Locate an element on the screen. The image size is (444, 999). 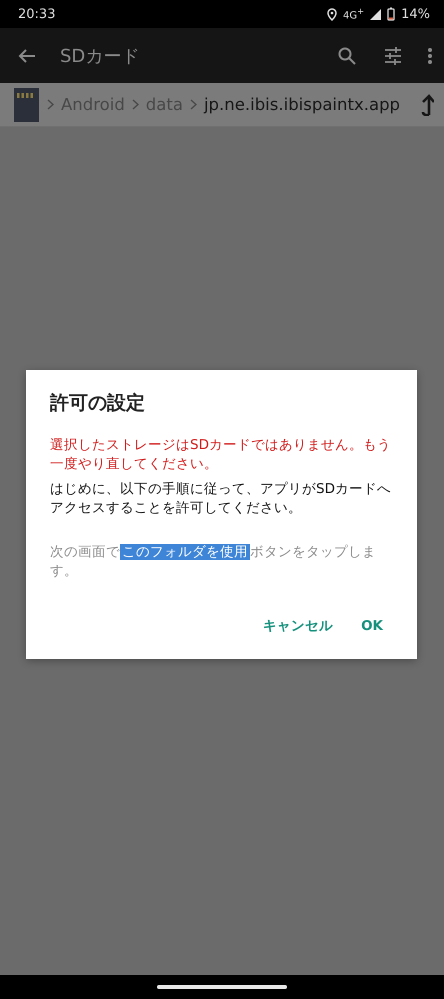
battery-icon is located at coordinates (391, 14).